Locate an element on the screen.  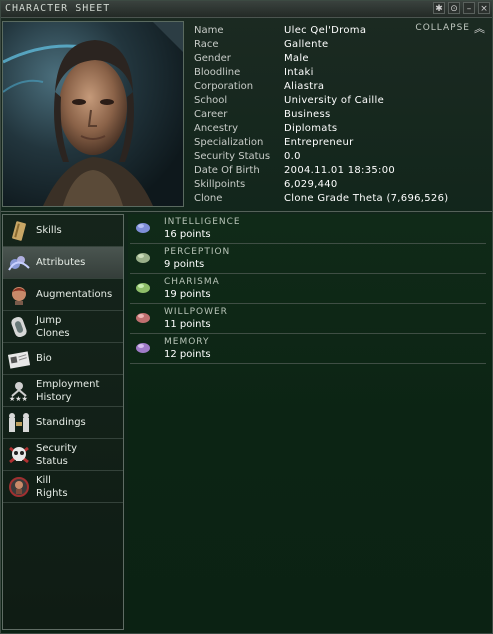
info-row-ancestry: Ancestry Diplomats is located at coordinates (321, 129).